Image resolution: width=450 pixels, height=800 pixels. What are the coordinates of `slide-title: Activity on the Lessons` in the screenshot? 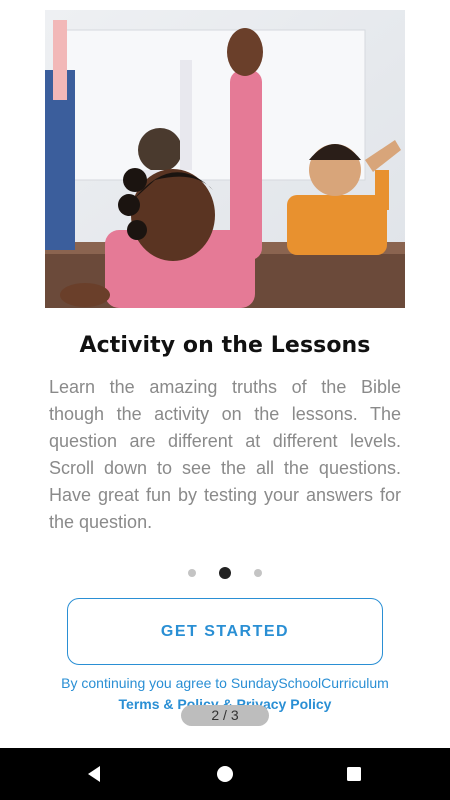 It's located at (225, 345).